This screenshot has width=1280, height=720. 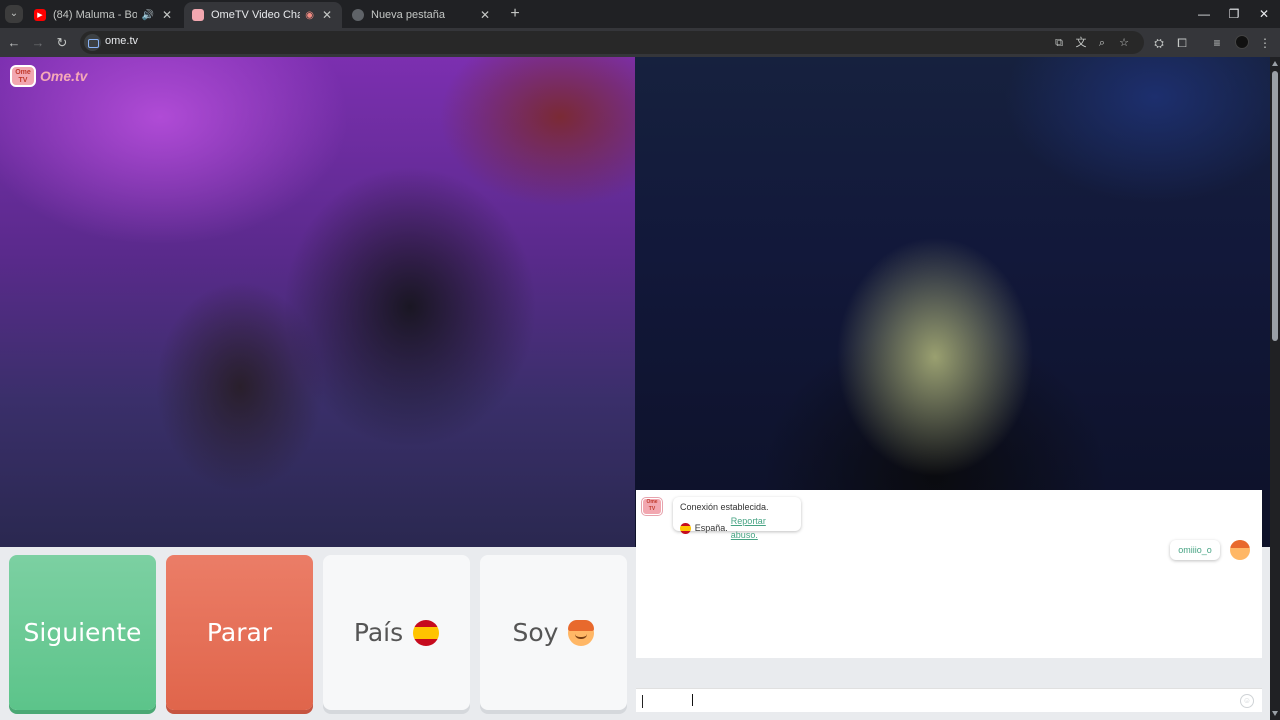 I want to click on tab-youtube: ▶ (84) Maluma - Borro Cassette 🔊 ✕, so click(x=104, y=15).